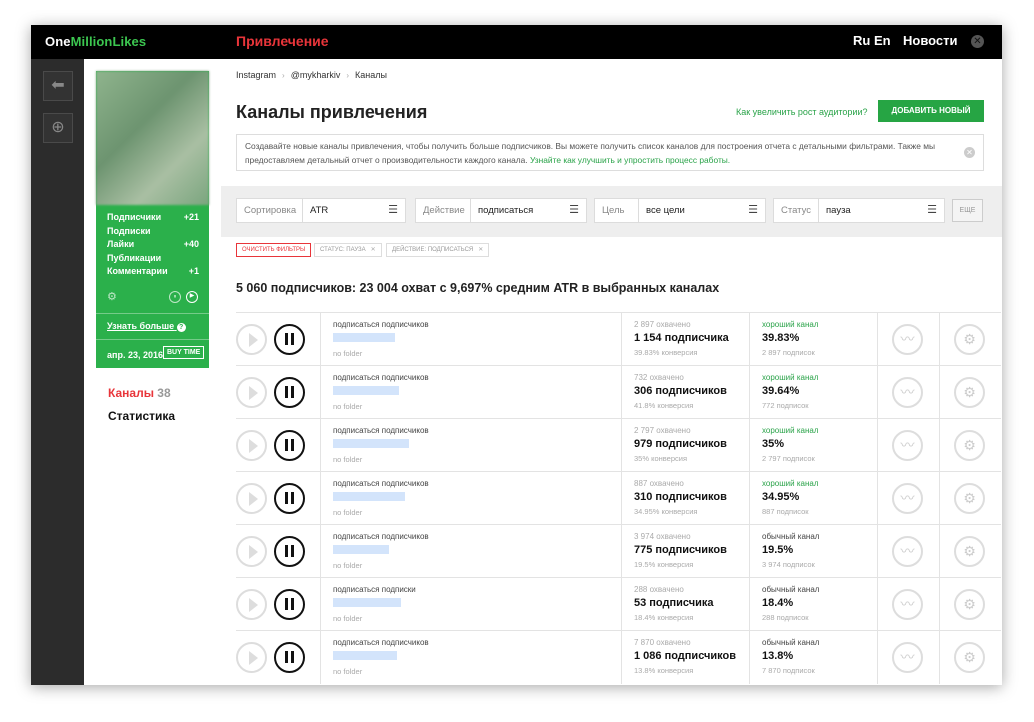 Image resolution: width=1034 pixels, height=722 pixels. Describe the element at coordinates (814, 498) in the screenshot. I see `quality-cell: хороший канал 34.95% 887 подписок` at that location.